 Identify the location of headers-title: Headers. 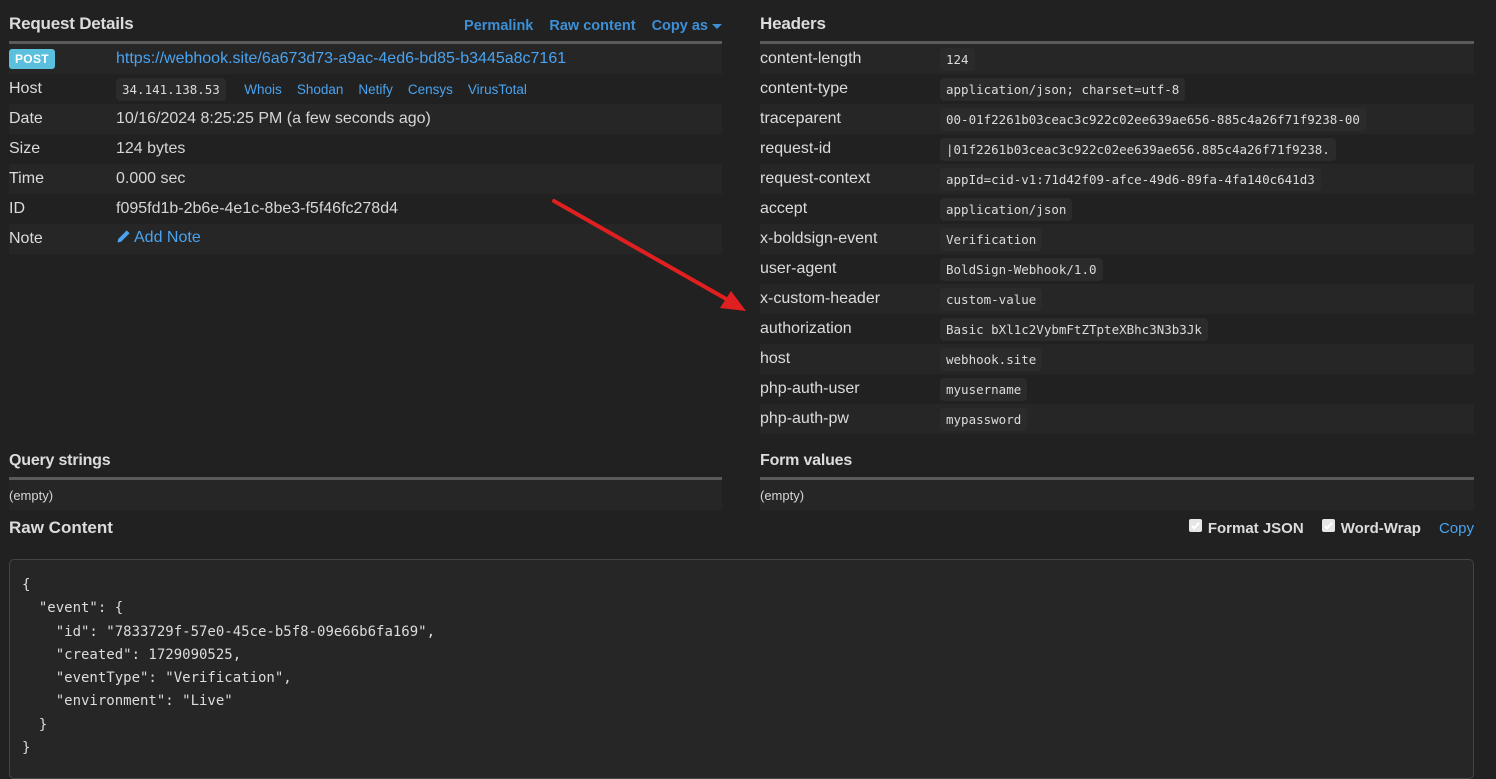
(793, 23).